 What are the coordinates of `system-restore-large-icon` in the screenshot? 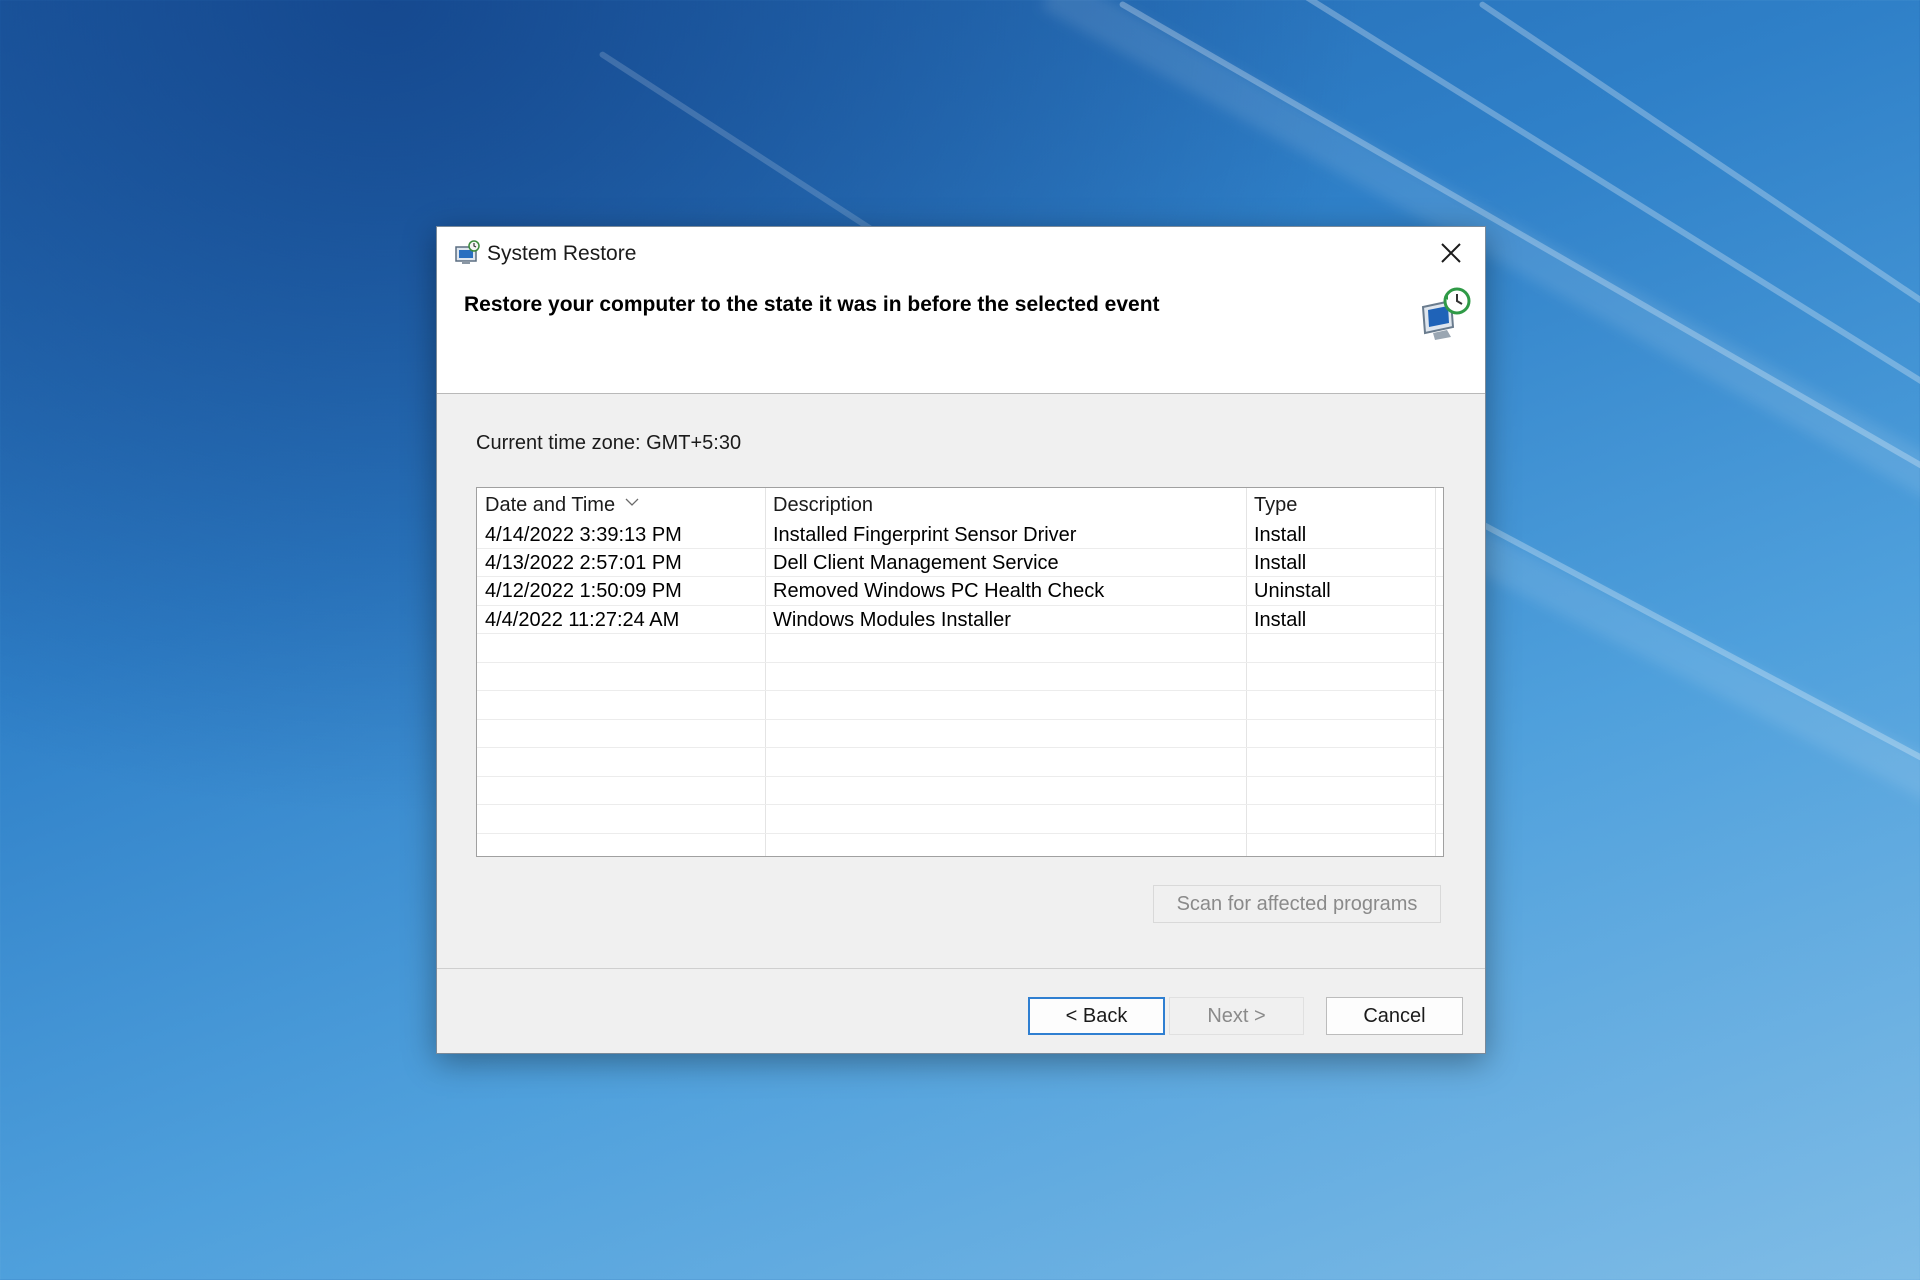 It's located at (1446, 313).